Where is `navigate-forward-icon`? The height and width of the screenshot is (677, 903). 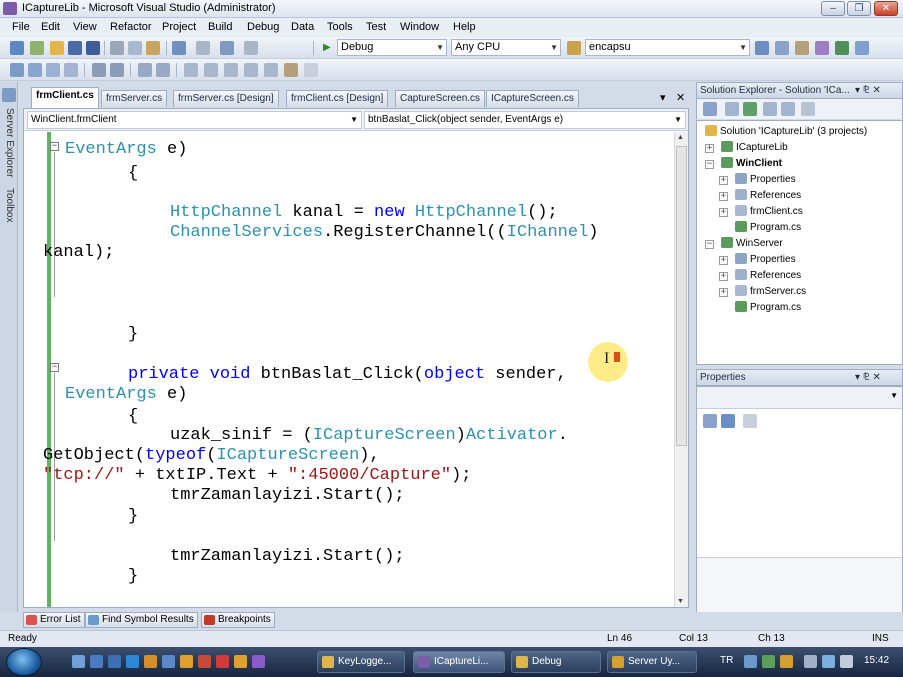
navigate-forward-icon is located at coordinates (251, 48).